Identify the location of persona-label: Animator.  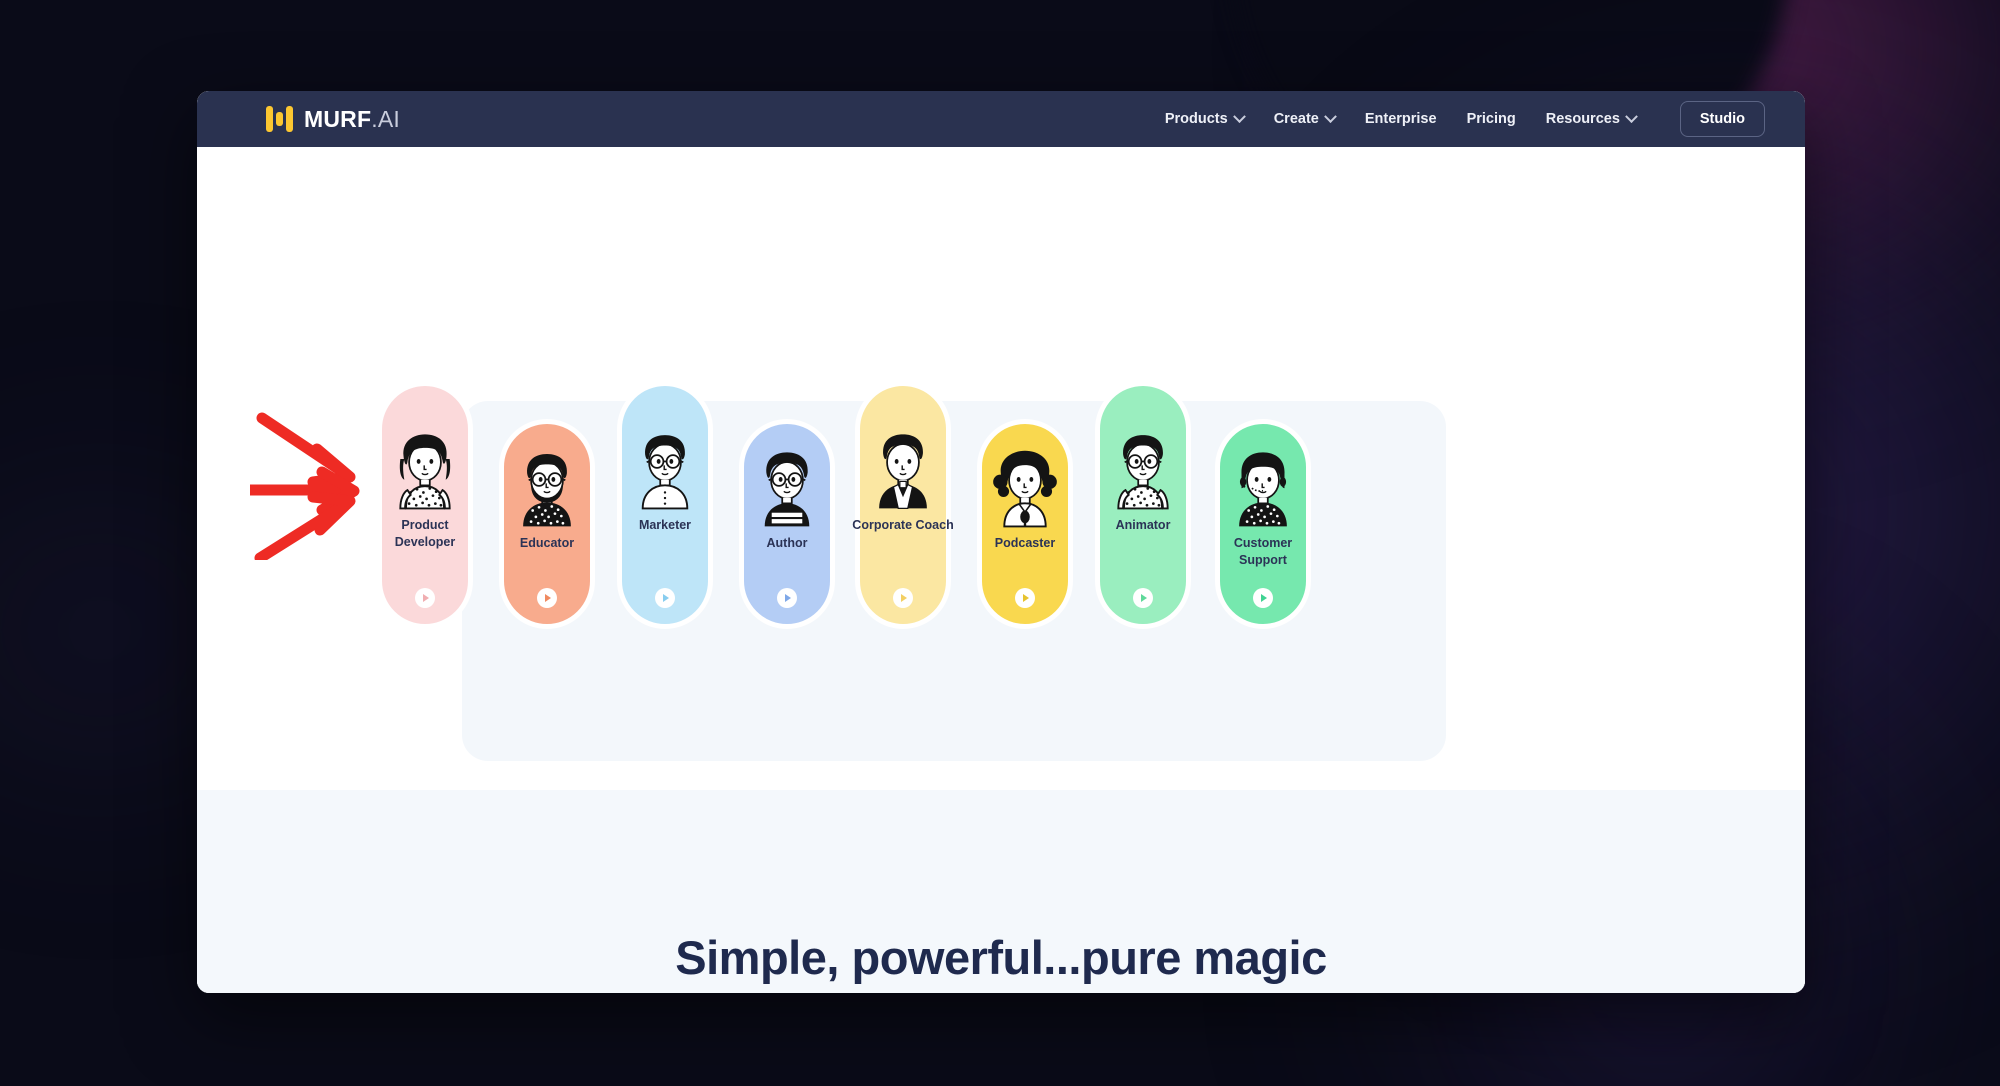
(1143, 525).